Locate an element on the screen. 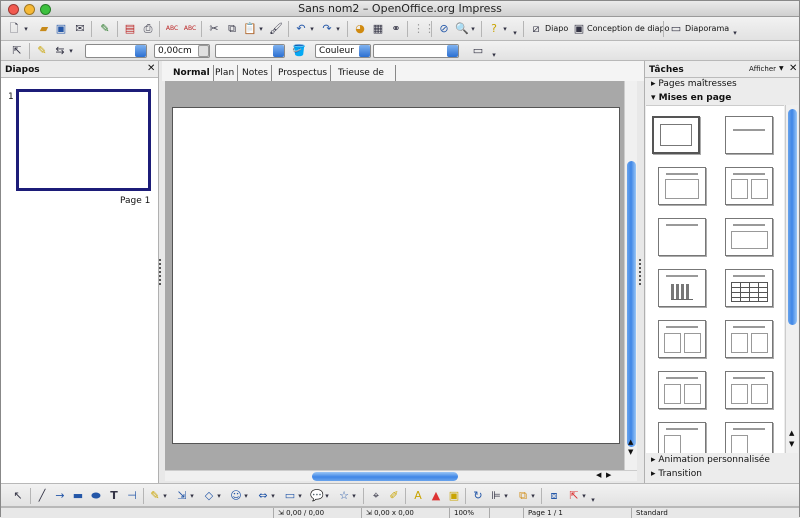 This screenshot has height=518, width=800. flowchart-dropdown-icon: ▾ is located at coordinates (300, 496).